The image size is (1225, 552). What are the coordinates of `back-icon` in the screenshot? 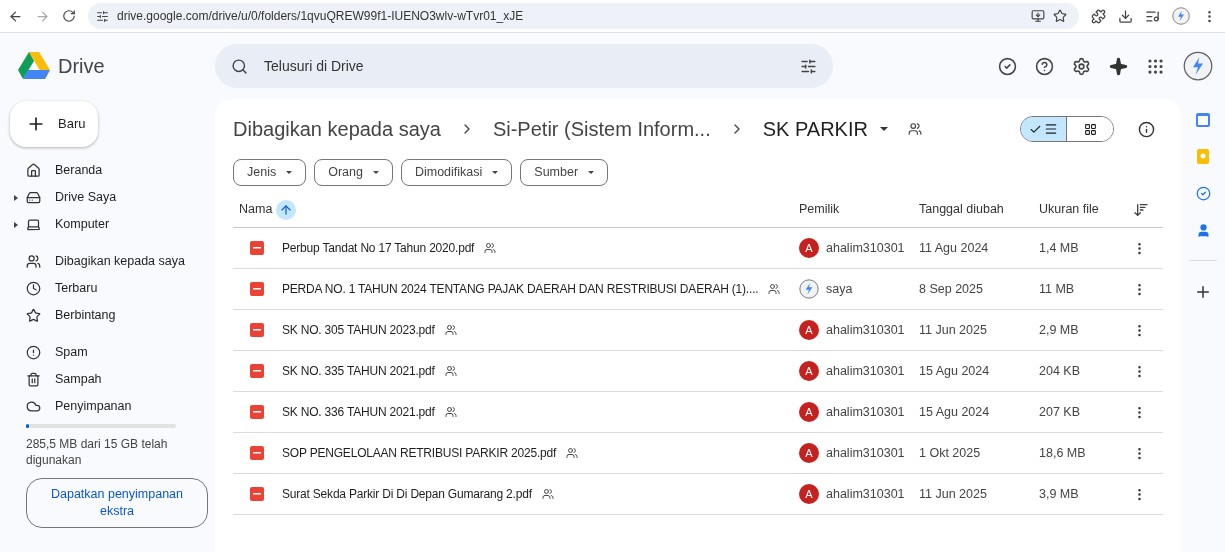 It's located at (15, 16).